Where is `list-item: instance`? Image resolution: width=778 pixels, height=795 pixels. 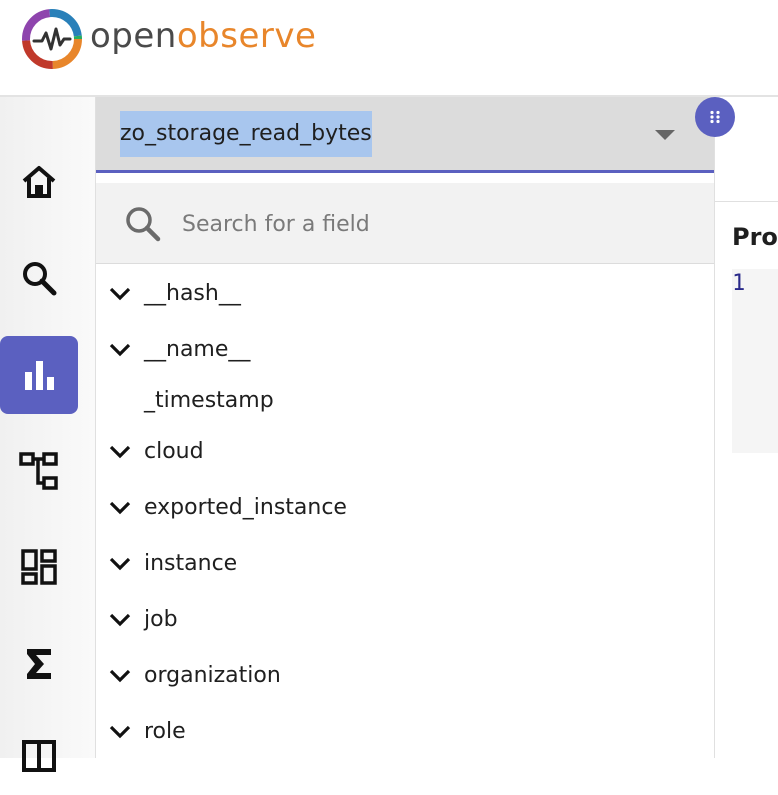
list-item: instance is located at coordinates (405, 563).